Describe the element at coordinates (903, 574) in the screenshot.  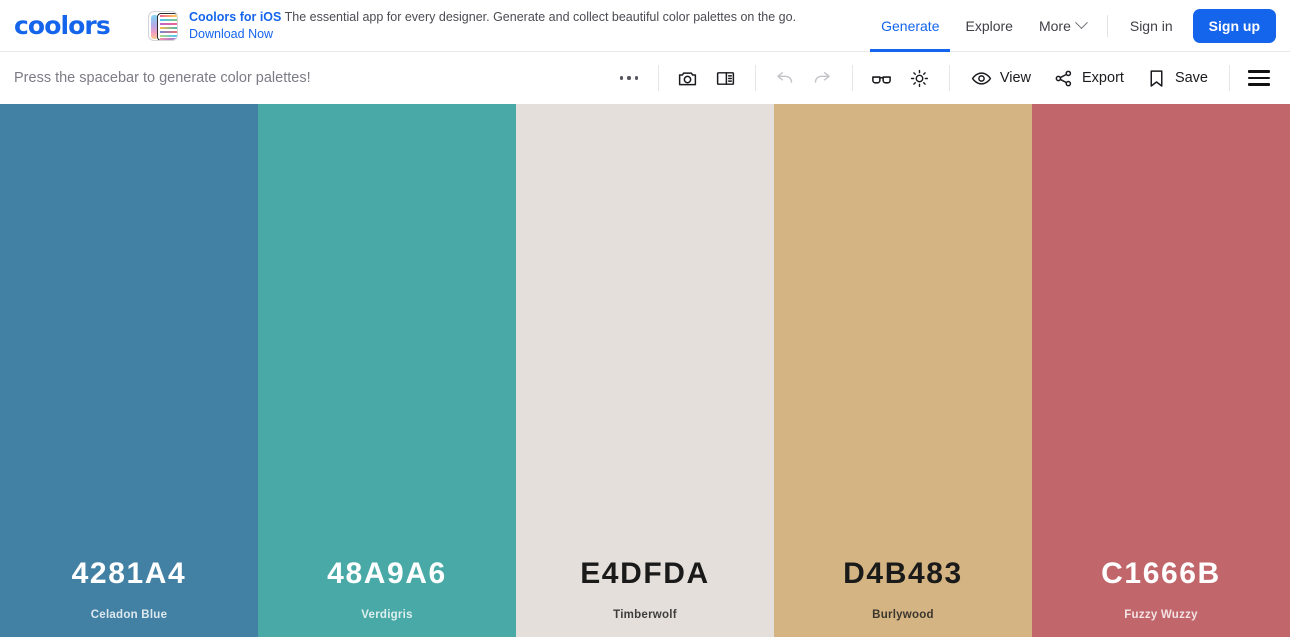
I see `swatch-hex: D4B483` at that location.